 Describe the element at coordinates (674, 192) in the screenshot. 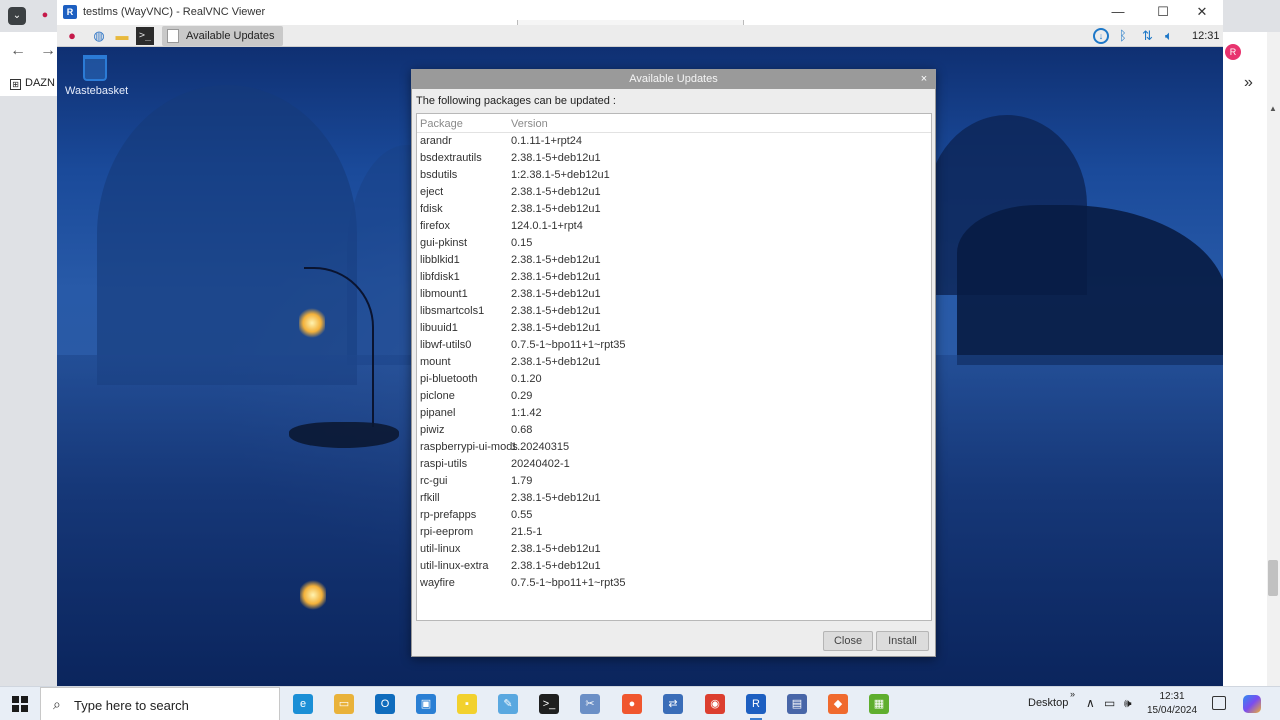

I see `package-row: eject 2.38.1-5+deb12u1` at that location.